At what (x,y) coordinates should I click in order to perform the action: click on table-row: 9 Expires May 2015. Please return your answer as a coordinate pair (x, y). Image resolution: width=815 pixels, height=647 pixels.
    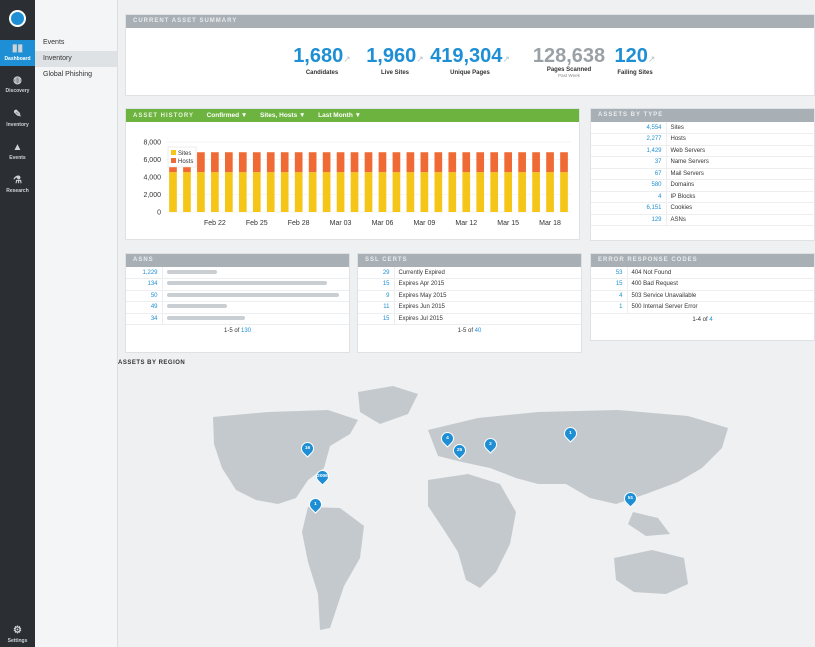
    Looking at the image, I should click on (469, 296).